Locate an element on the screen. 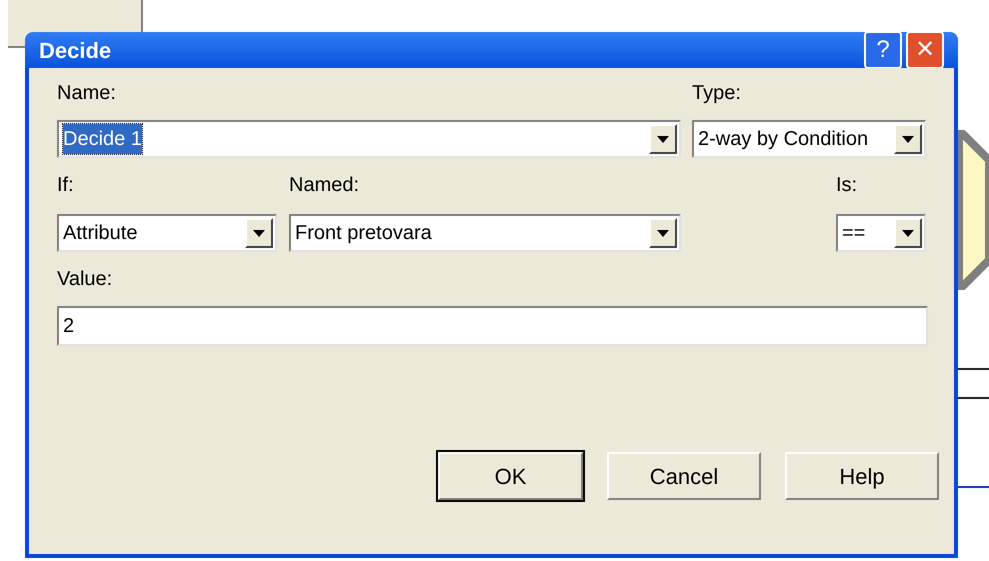 This screenshot has height=561, width=989. dialog-button: OK is located at coordinates (510, 476).